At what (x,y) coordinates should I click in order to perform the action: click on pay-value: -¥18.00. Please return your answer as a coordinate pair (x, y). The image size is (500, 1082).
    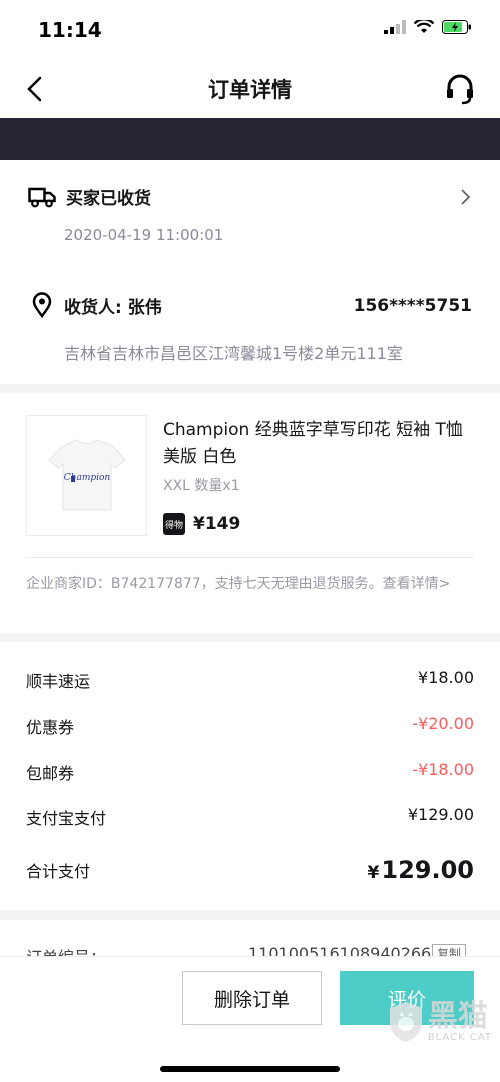
    Looking at the image, I should click on (443, 769).